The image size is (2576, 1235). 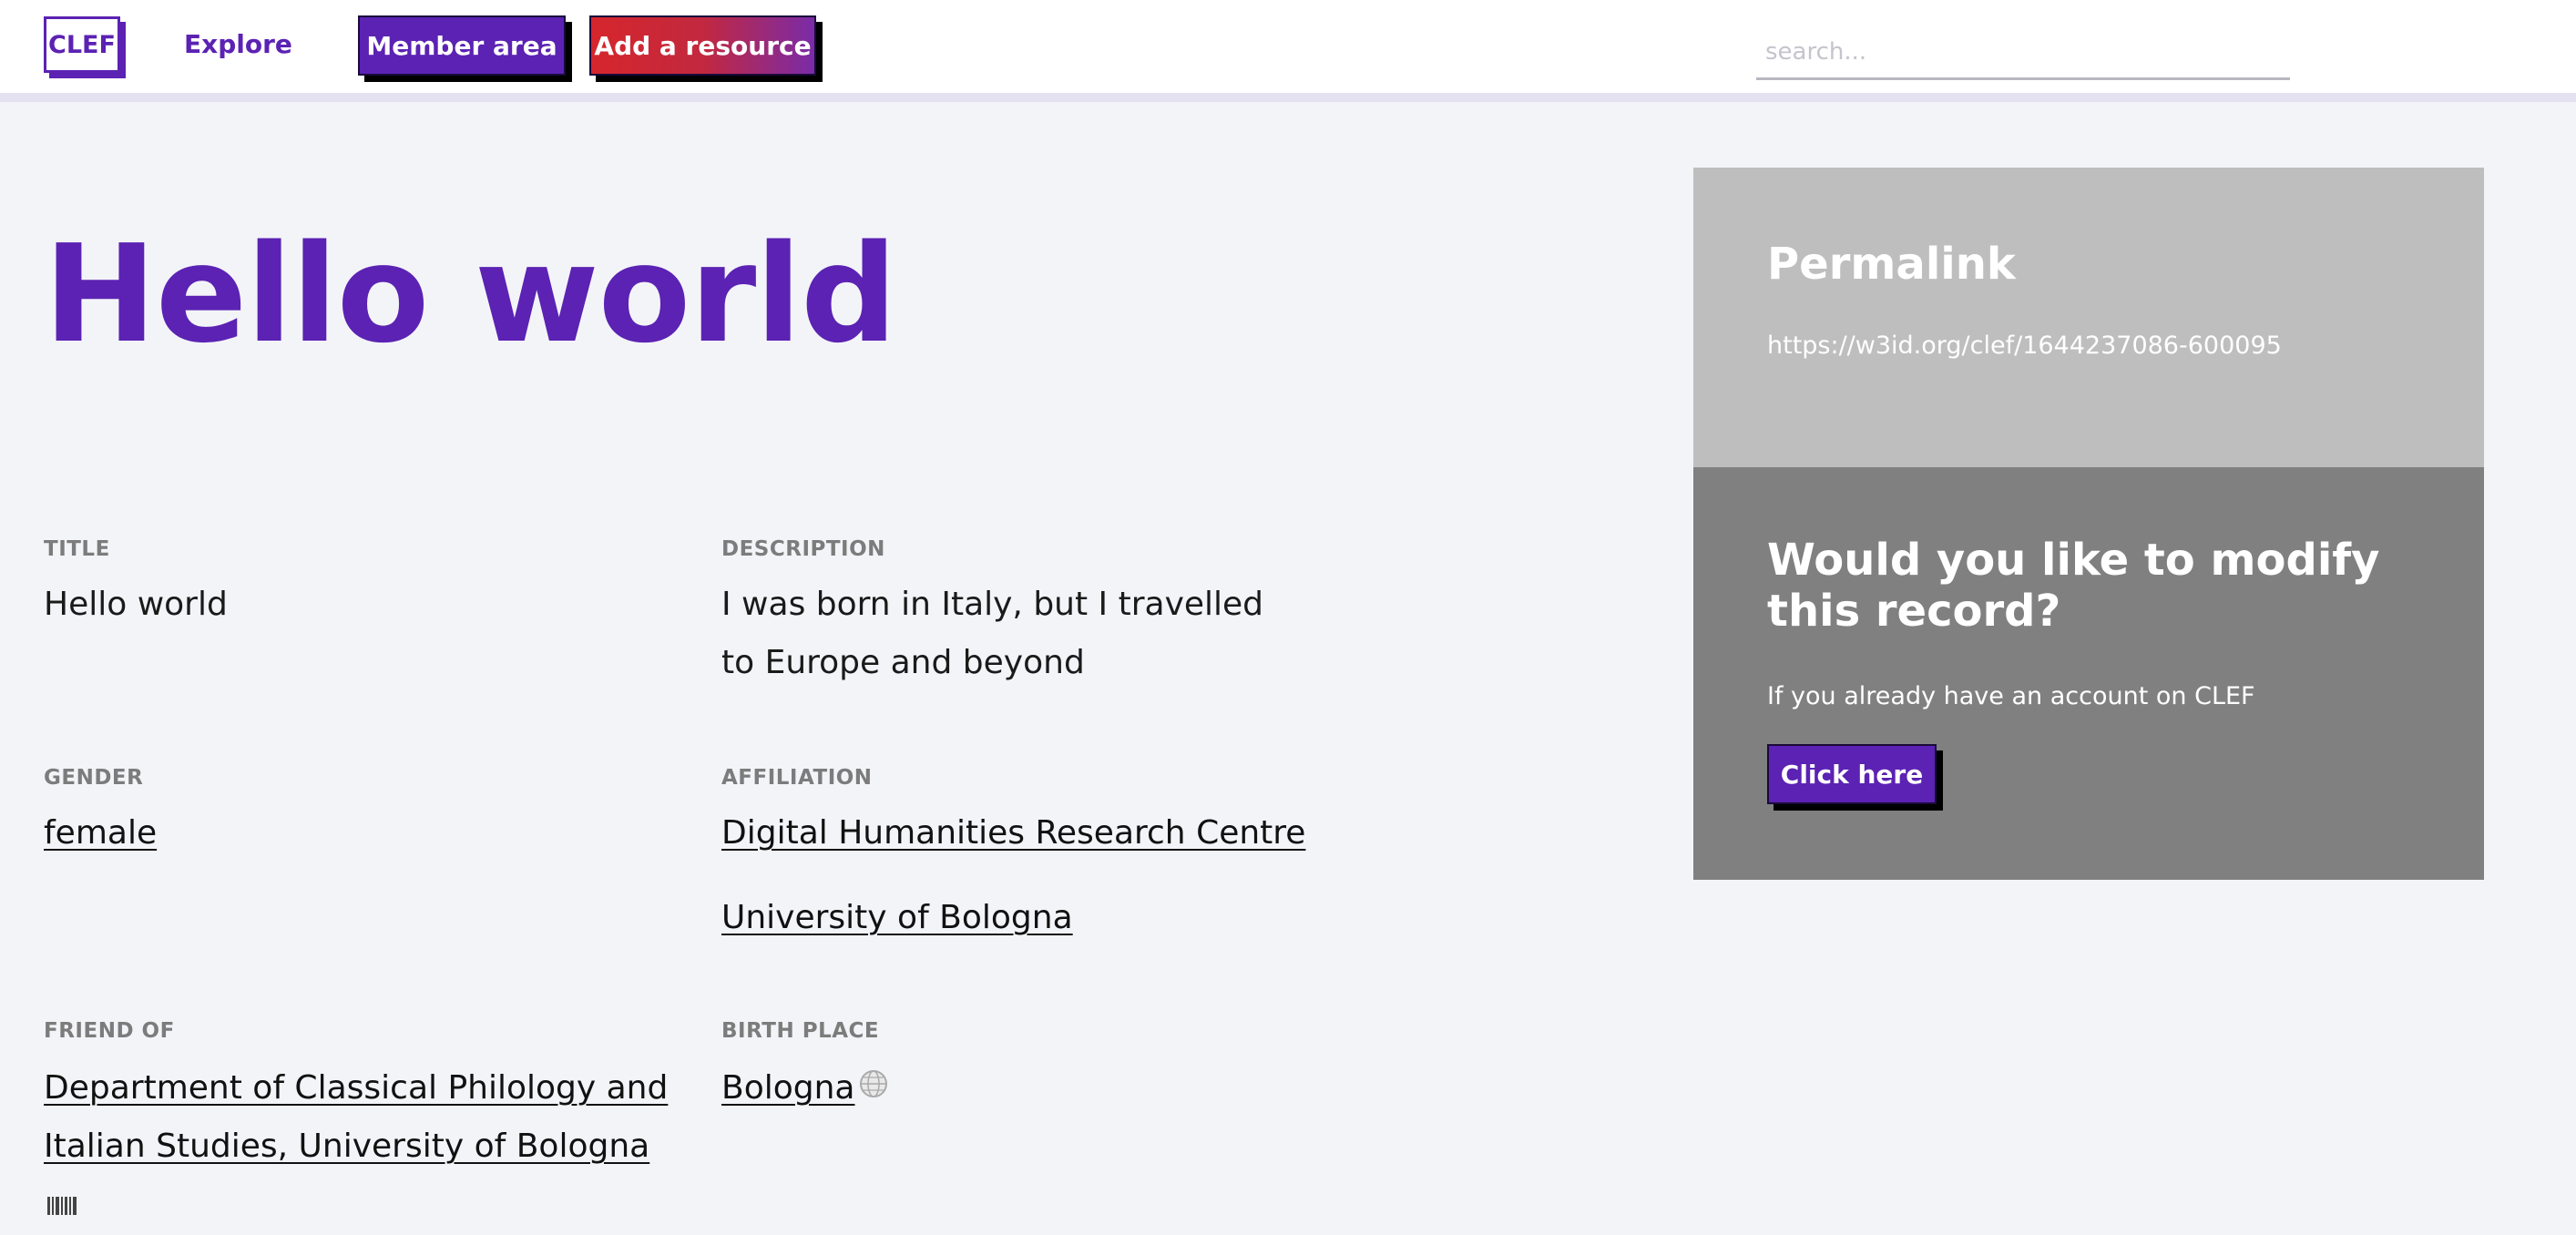 I want to click on birth-place-value: Bologna, so click(x=805, y=1088).